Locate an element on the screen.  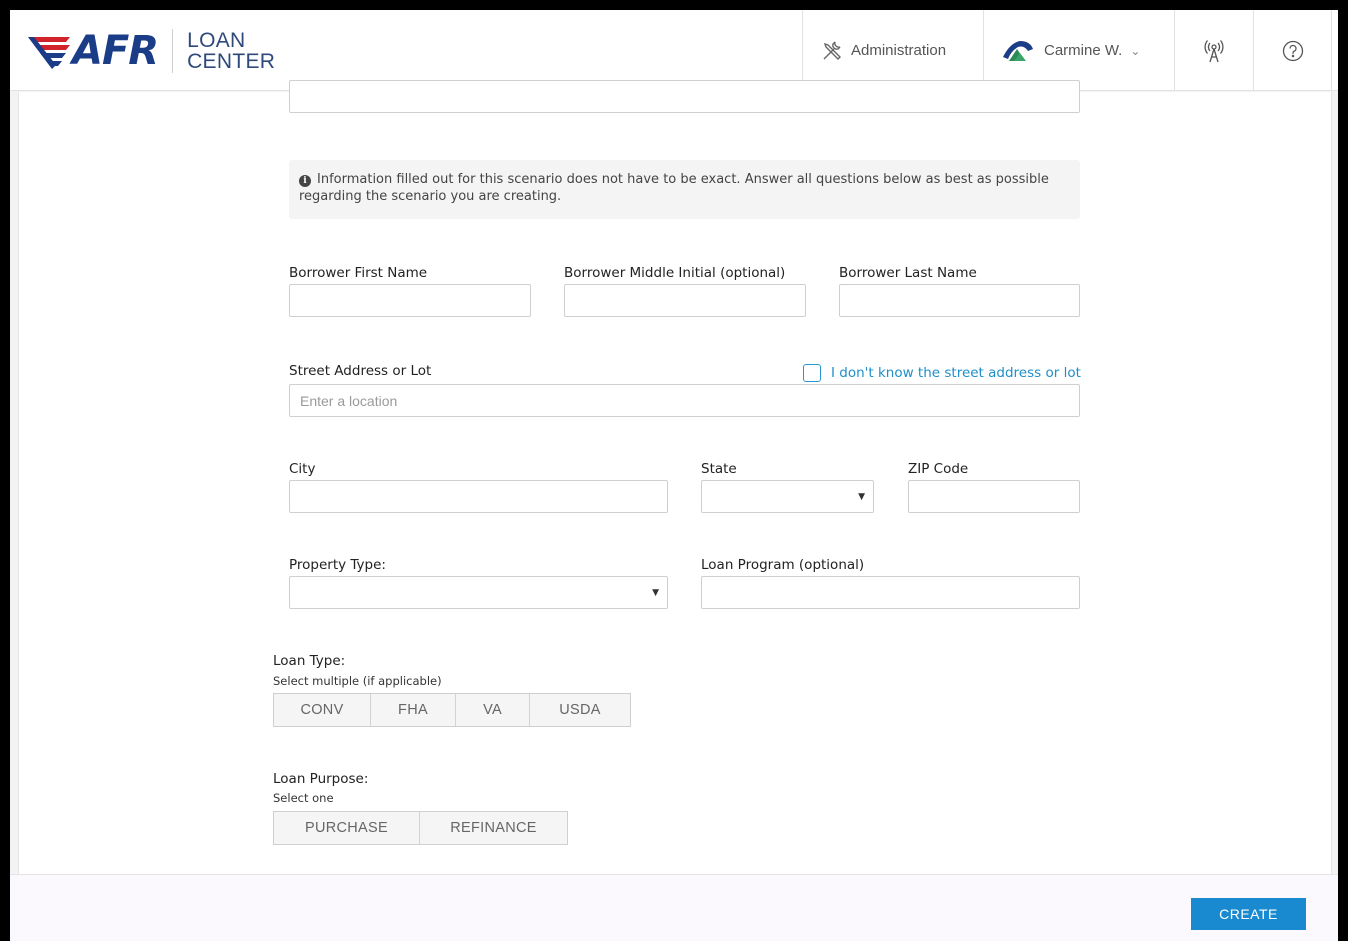
loan-purpose-label: Loan Purpose: is located at coordinates (321, 779).